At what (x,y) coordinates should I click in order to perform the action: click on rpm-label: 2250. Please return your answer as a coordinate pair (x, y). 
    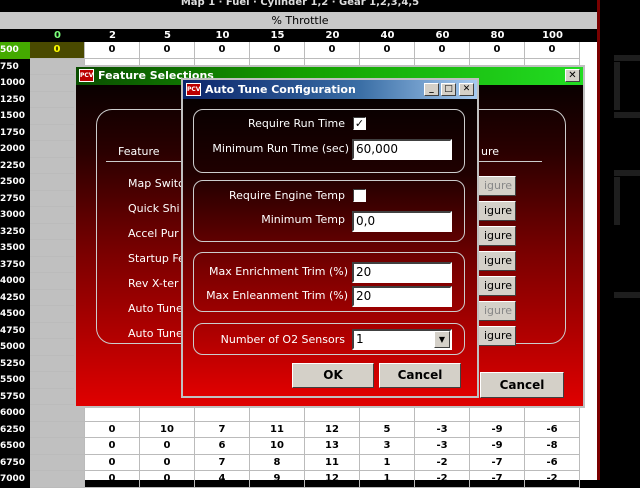
    Looking at the image, I should click on (13, 165).